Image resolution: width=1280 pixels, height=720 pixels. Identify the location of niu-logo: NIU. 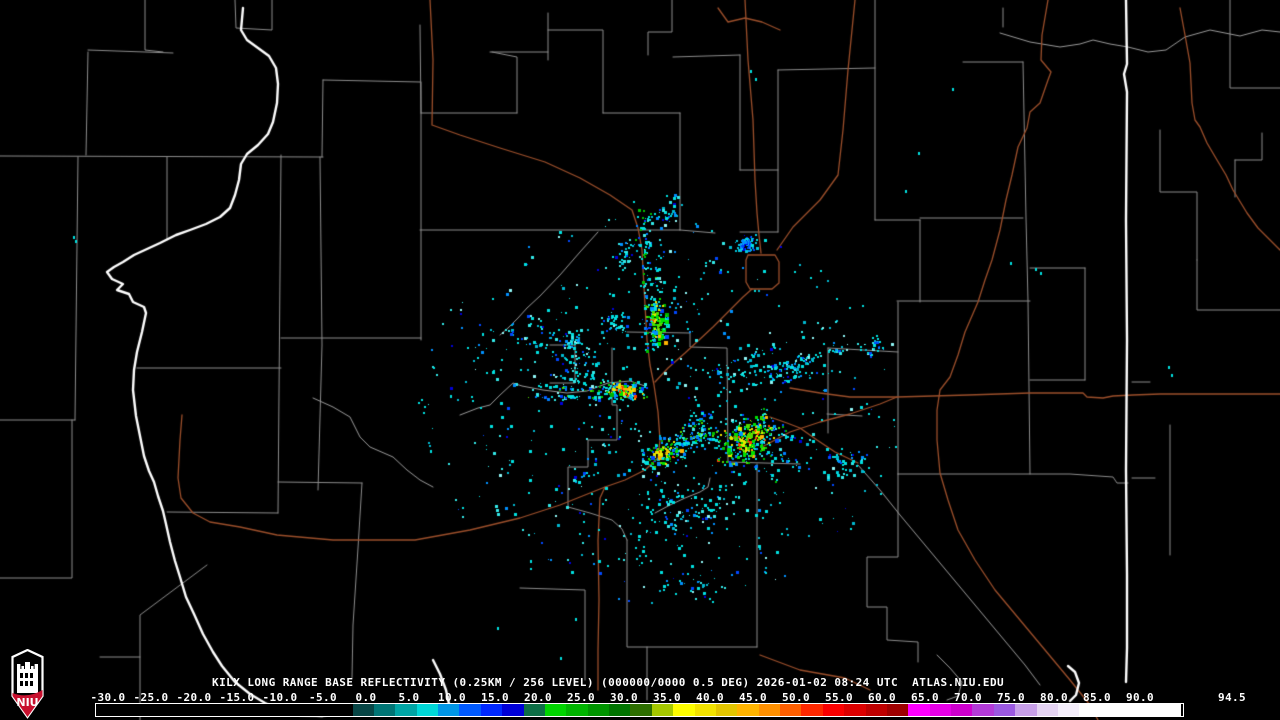
(27, 684).